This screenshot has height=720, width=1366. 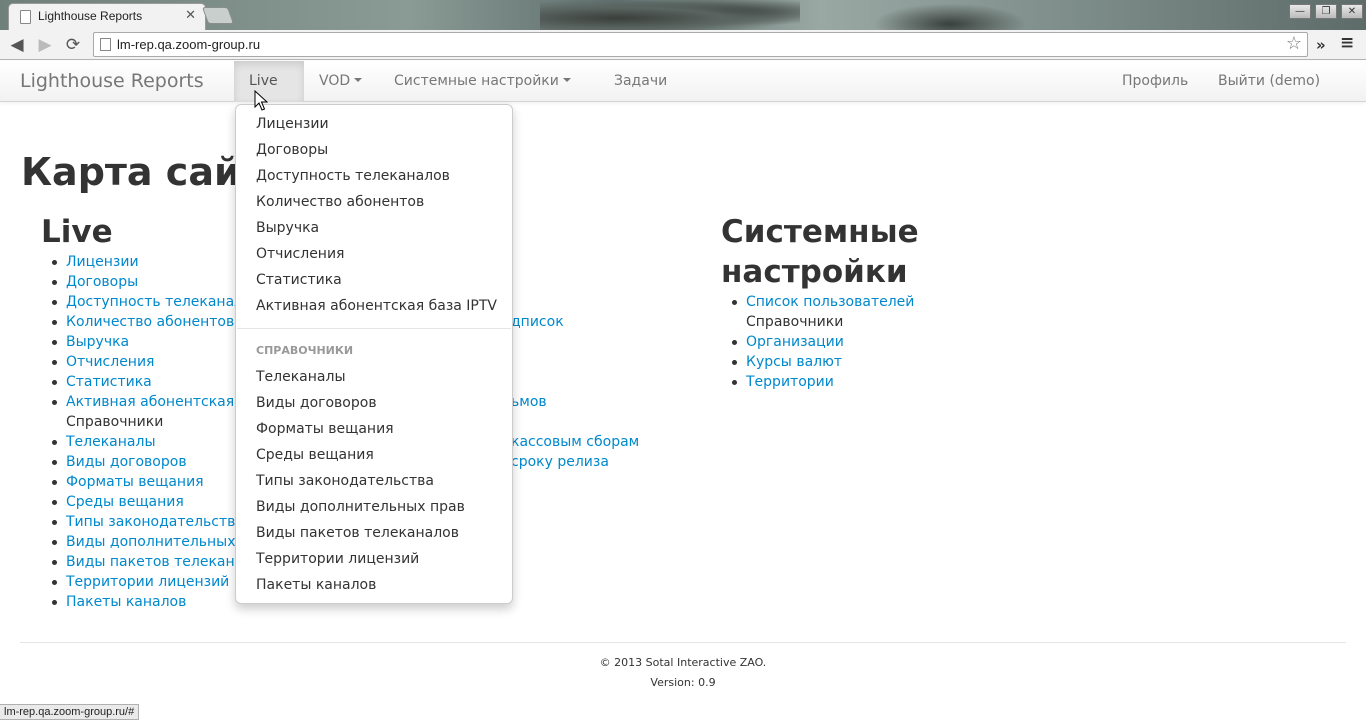 I want to click on system-heading-line1: Системные, so click(x=820, y=232).